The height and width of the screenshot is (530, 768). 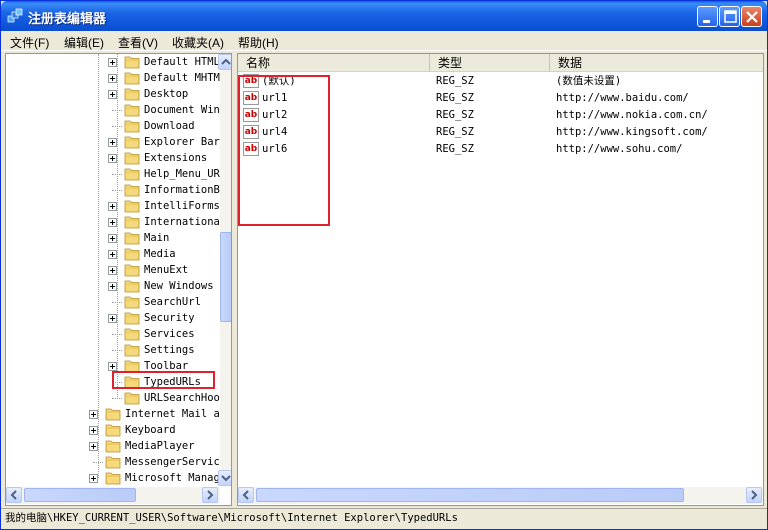 What do you see at coordinates (198, 42) in the screenshot?
I see `menu-favorites: 收藏夹(A)` at bounding box center [198, 42].